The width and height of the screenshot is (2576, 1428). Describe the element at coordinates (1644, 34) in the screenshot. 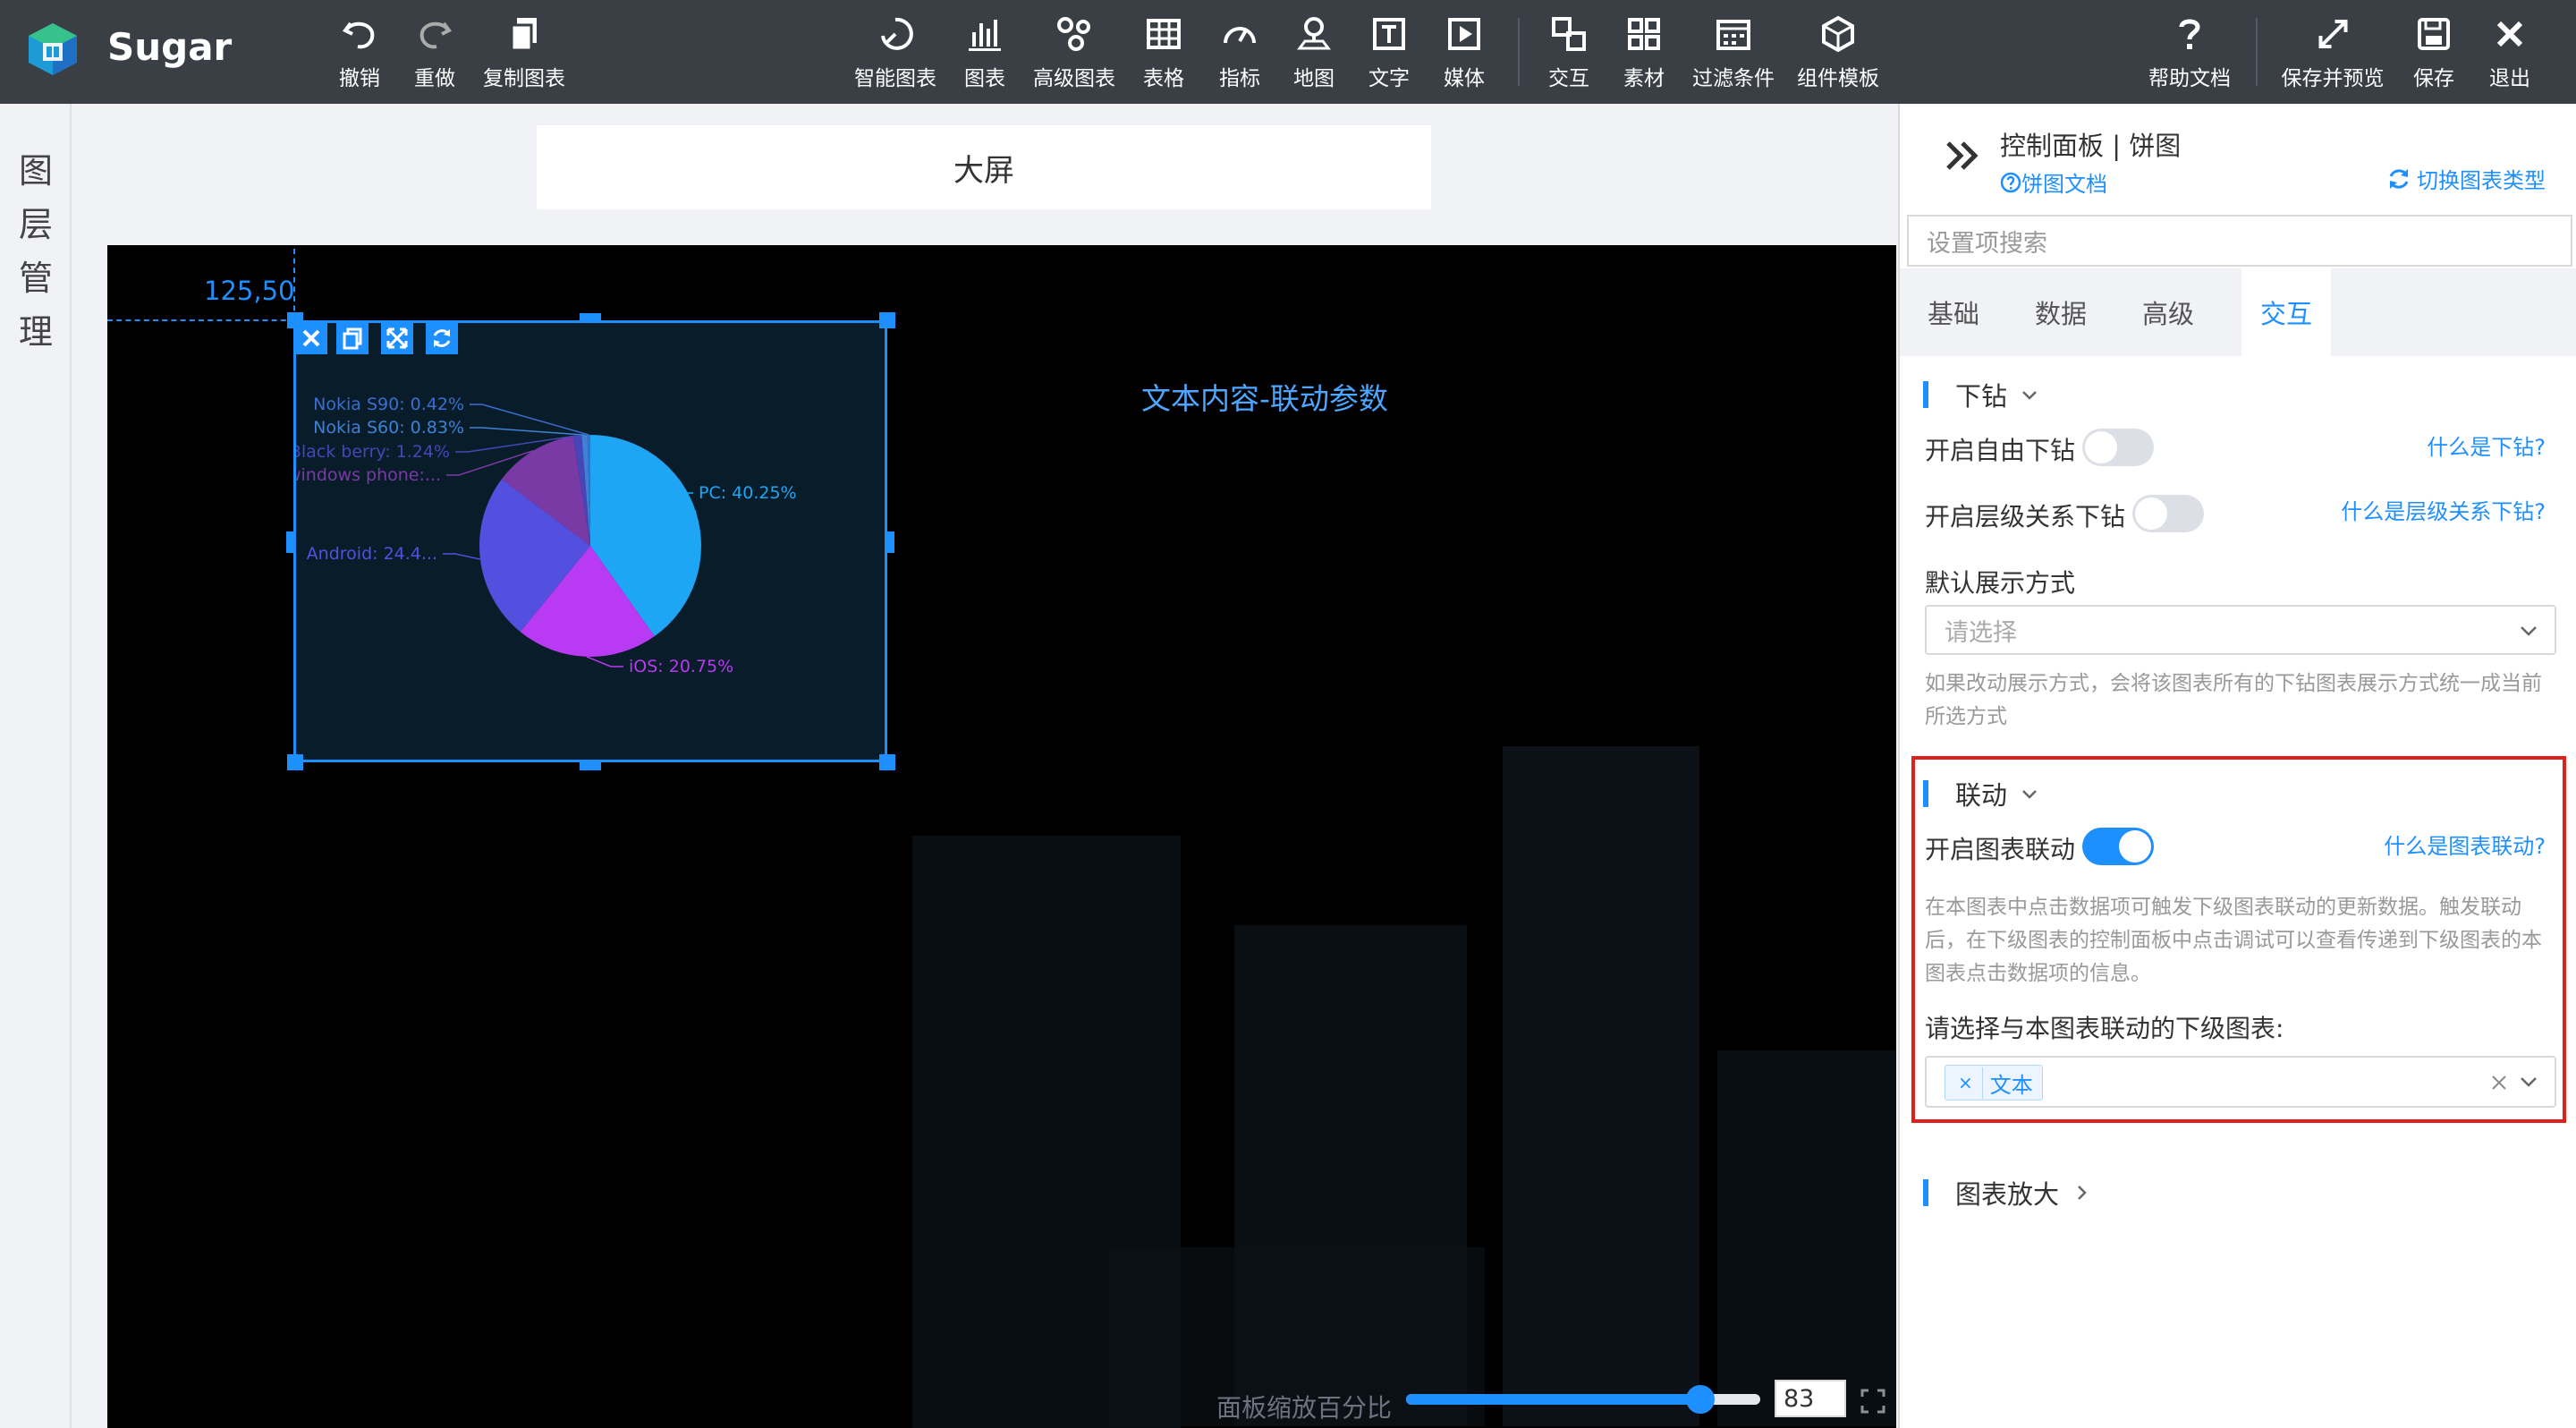

I see `grid-icon` at that location.